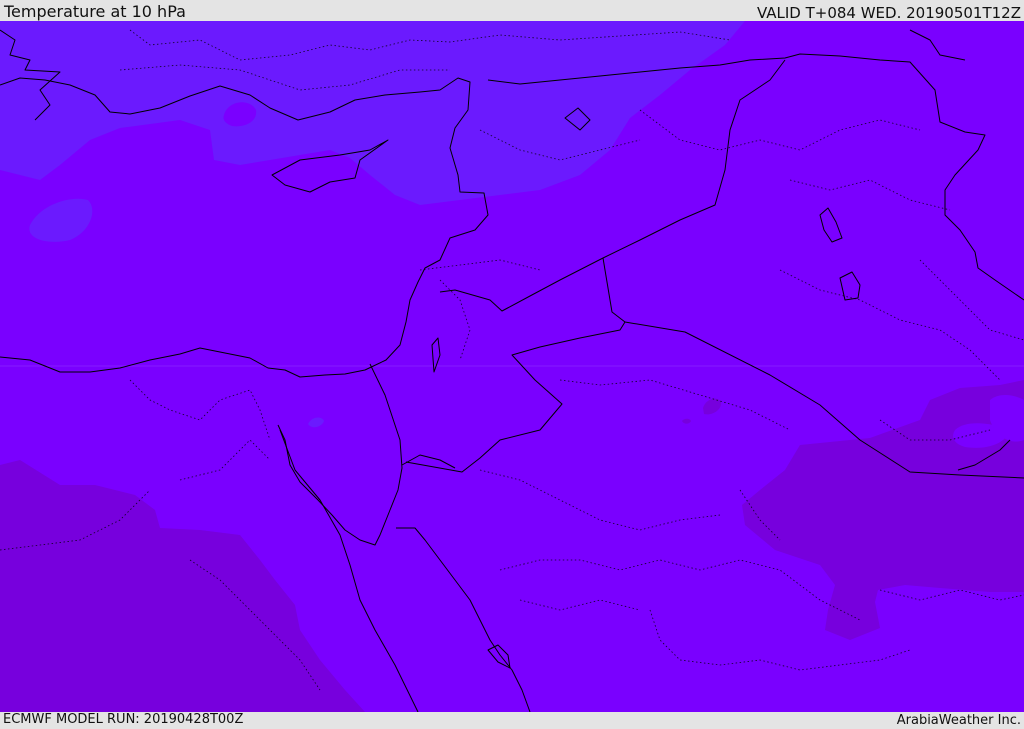 Image resolution: width=1024 pixels, height=729 pixels. I want to click on map-title: Temperature at 10 hPa, so click(95, 11).